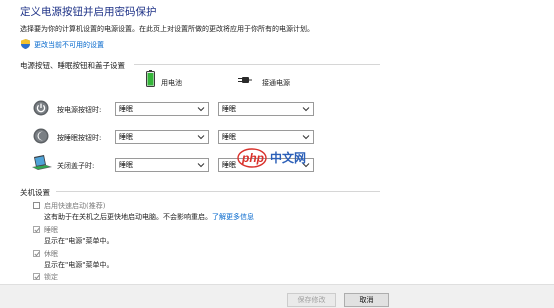  What do you see at coordinates (75, 206) in the screenshot?
I see `fast-startup-label: 启用快速启动(推荐)` at bounding box center [75, 206].